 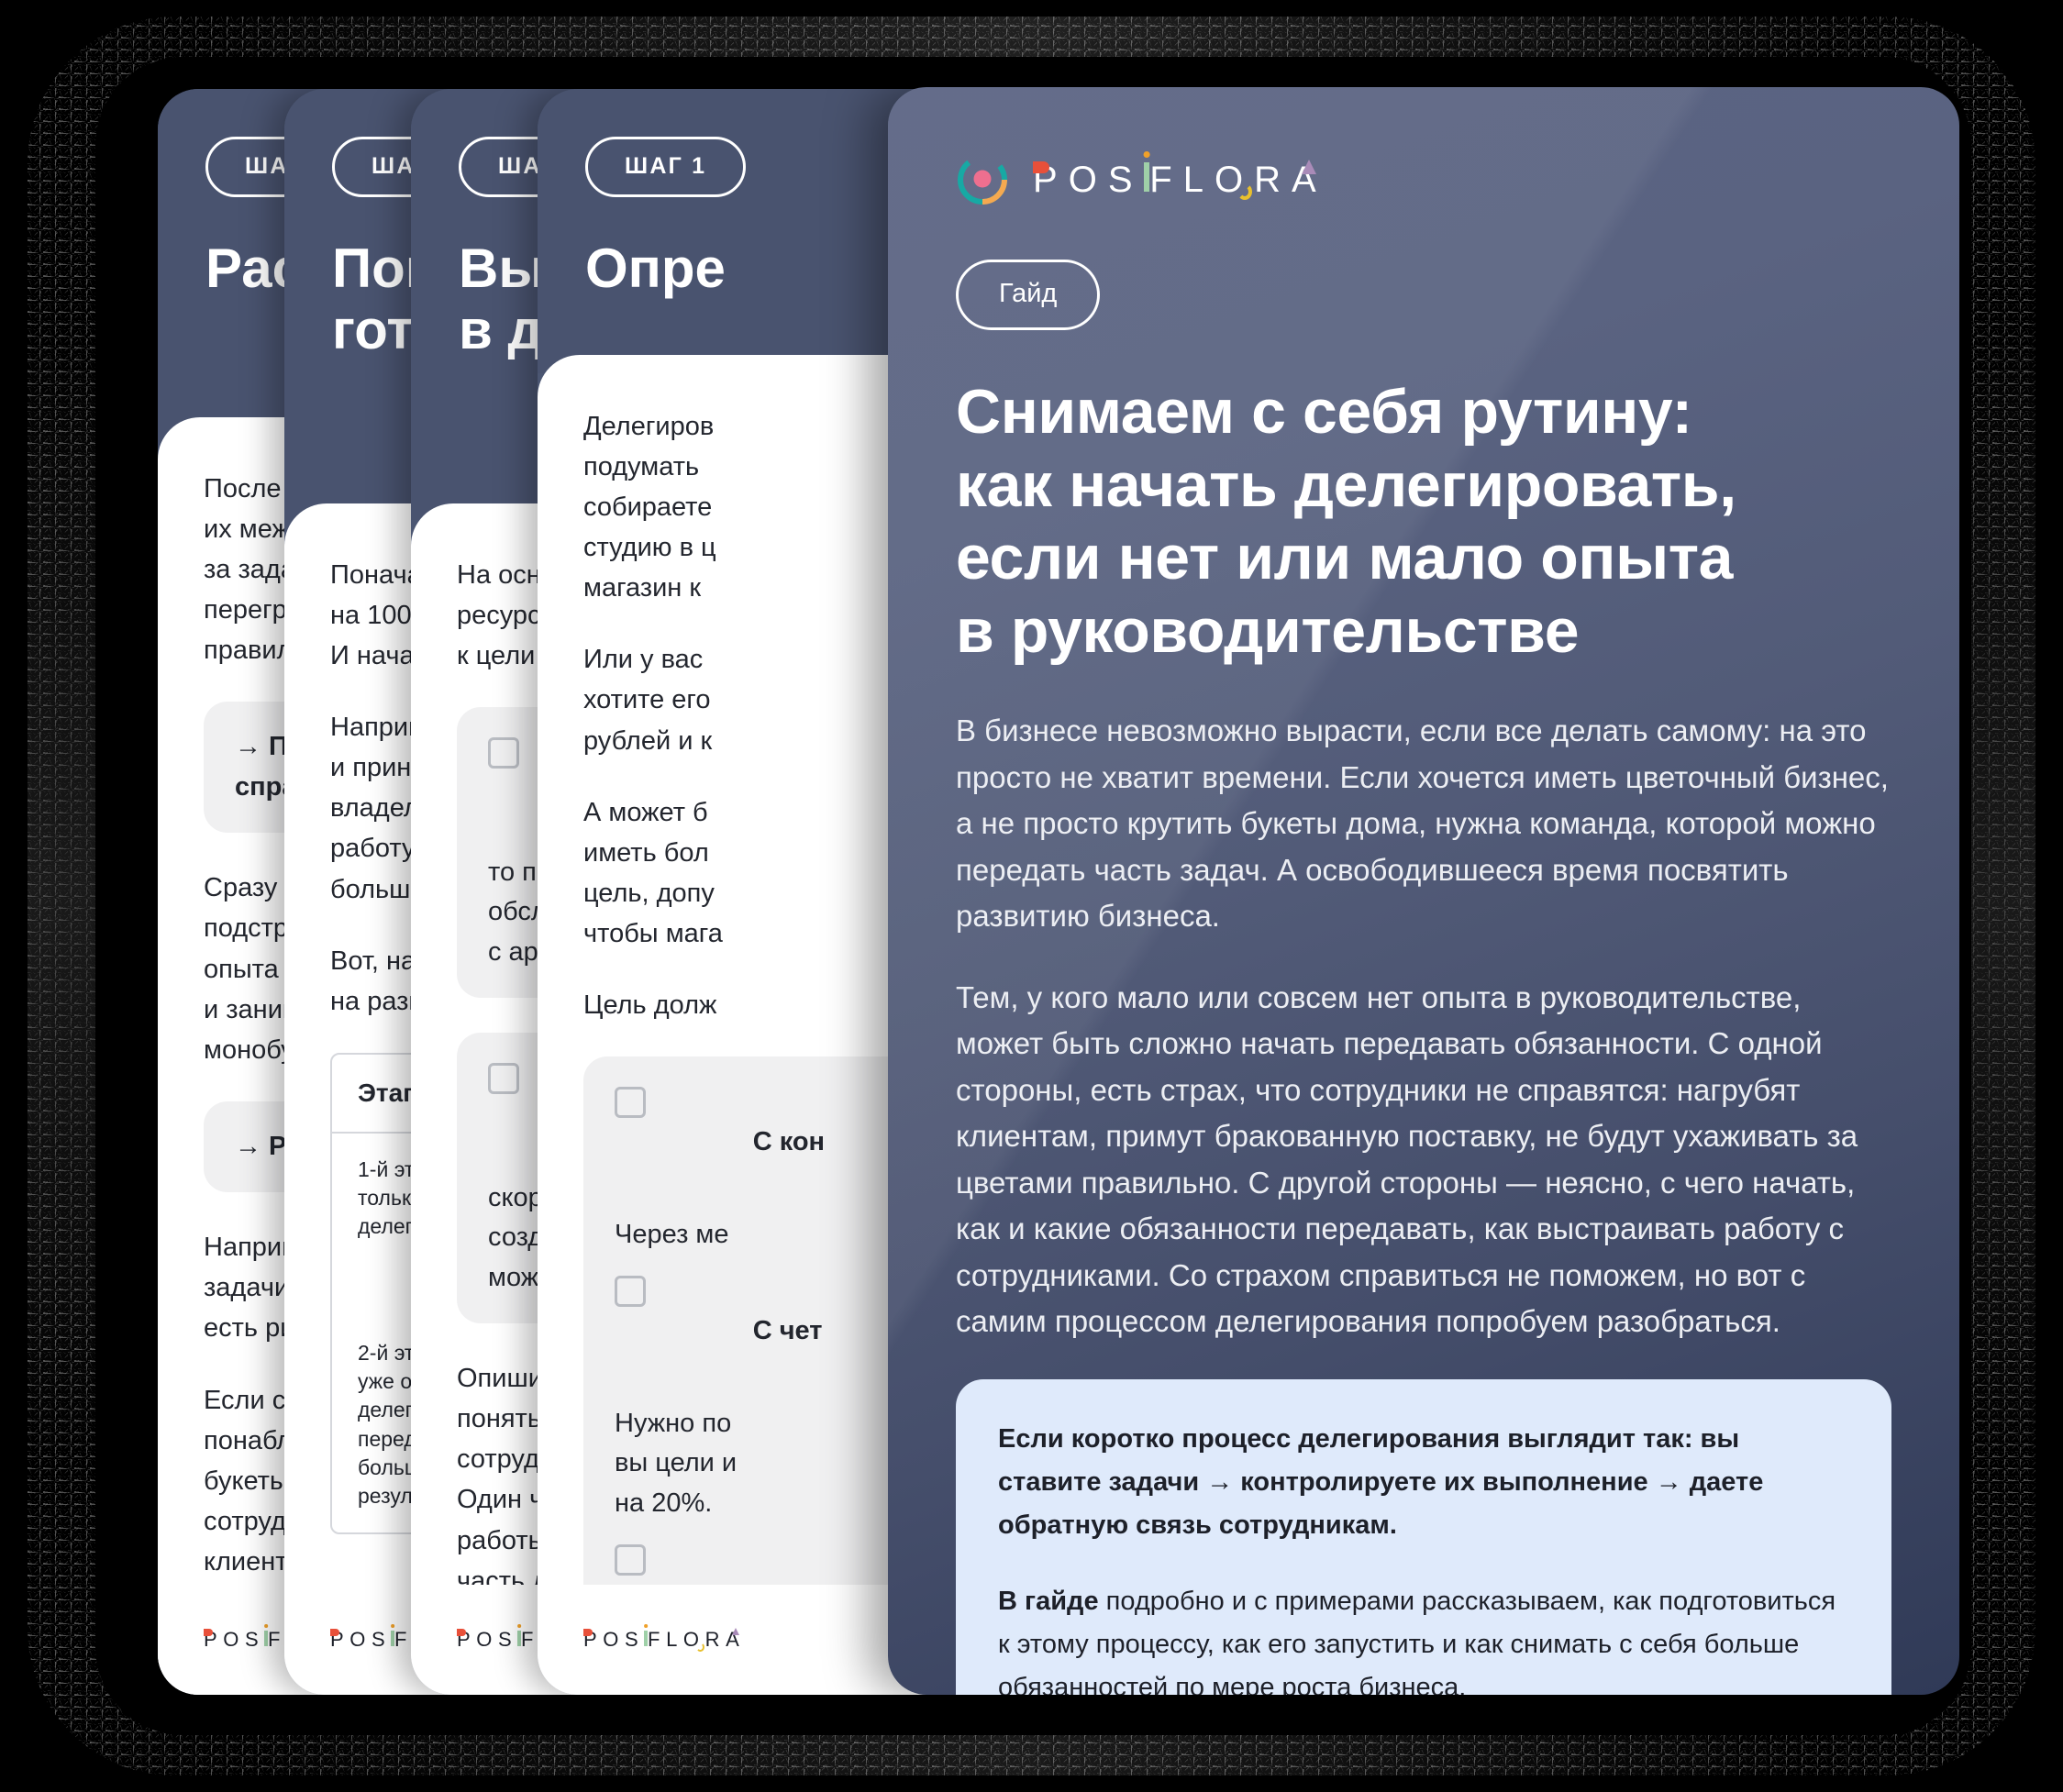 I want to click on checkbox-label-strong: С кон, so click(x=789, y=1141).